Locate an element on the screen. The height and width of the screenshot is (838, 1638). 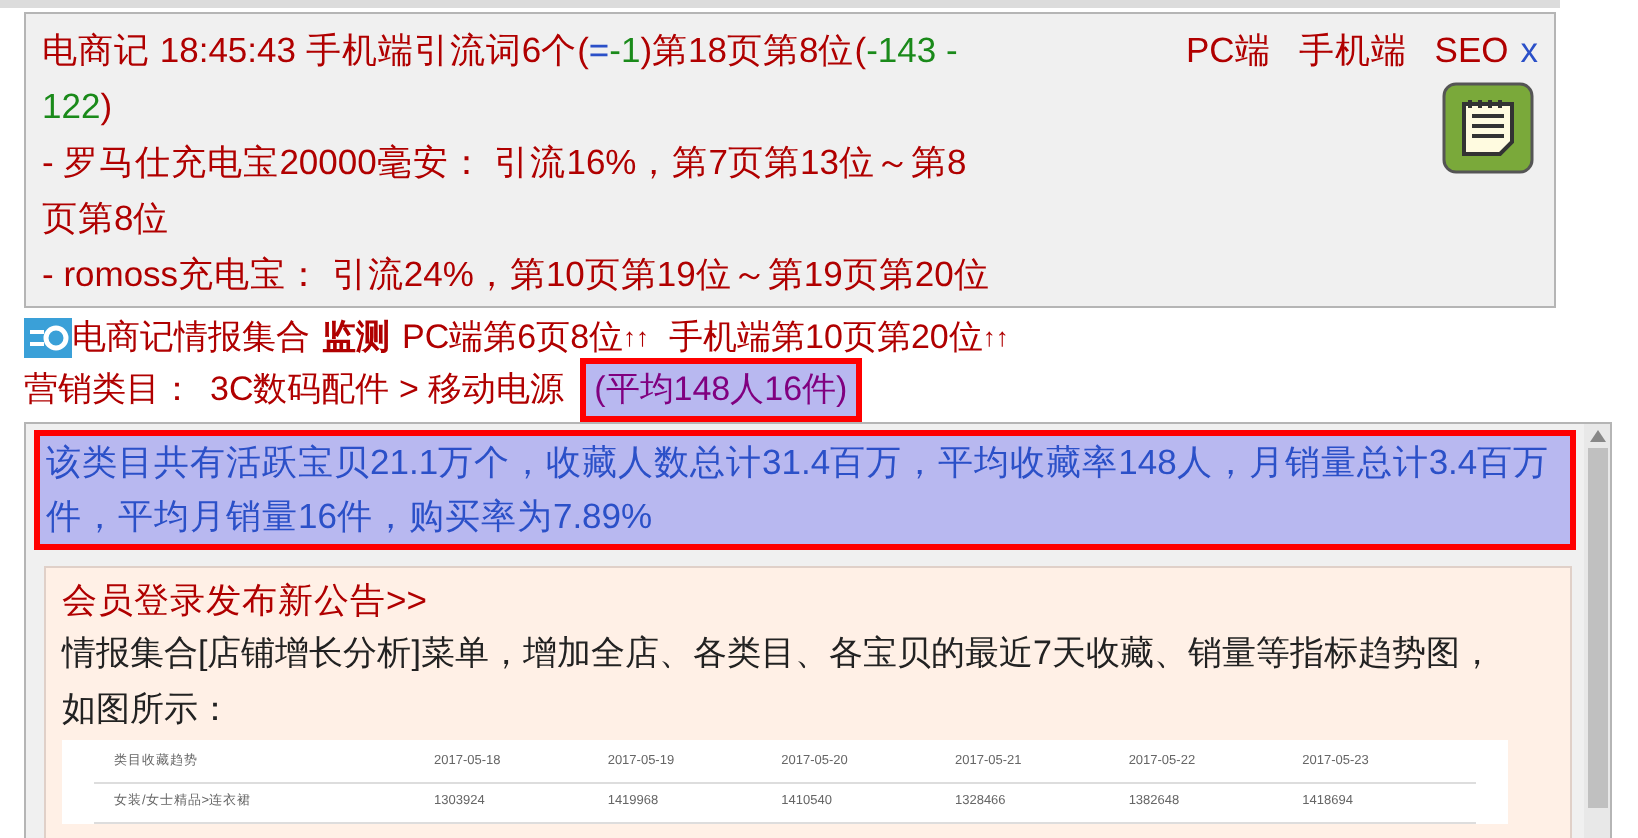
link-icon is located at coordinates (48, 338).